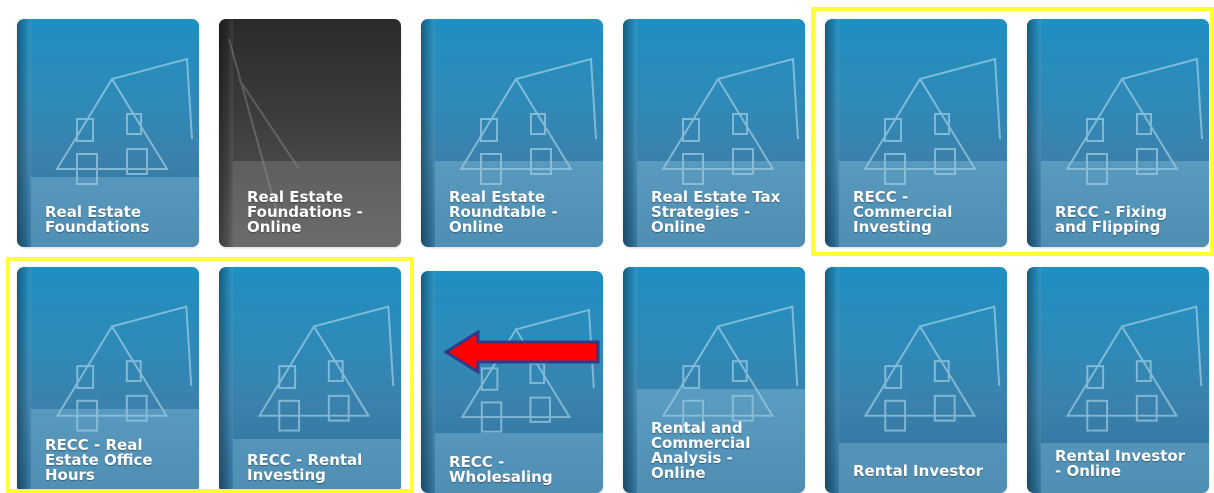  Describe the element at coordinates (310, 380) in the screenshot. I see `course-card-recc-rental-investing: RECC - Rental Investing` at that location.